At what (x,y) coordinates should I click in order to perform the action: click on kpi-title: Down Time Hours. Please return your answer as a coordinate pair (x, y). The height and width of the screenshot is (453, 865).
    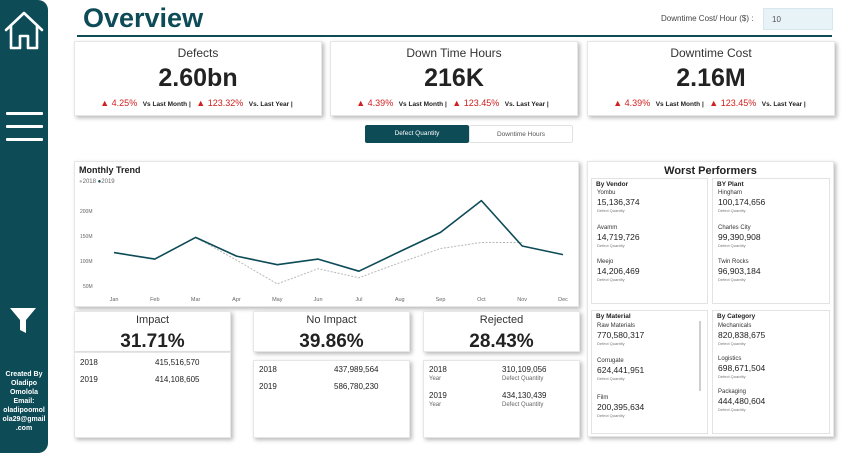
    Looking at the image, I should click on (454, 53).